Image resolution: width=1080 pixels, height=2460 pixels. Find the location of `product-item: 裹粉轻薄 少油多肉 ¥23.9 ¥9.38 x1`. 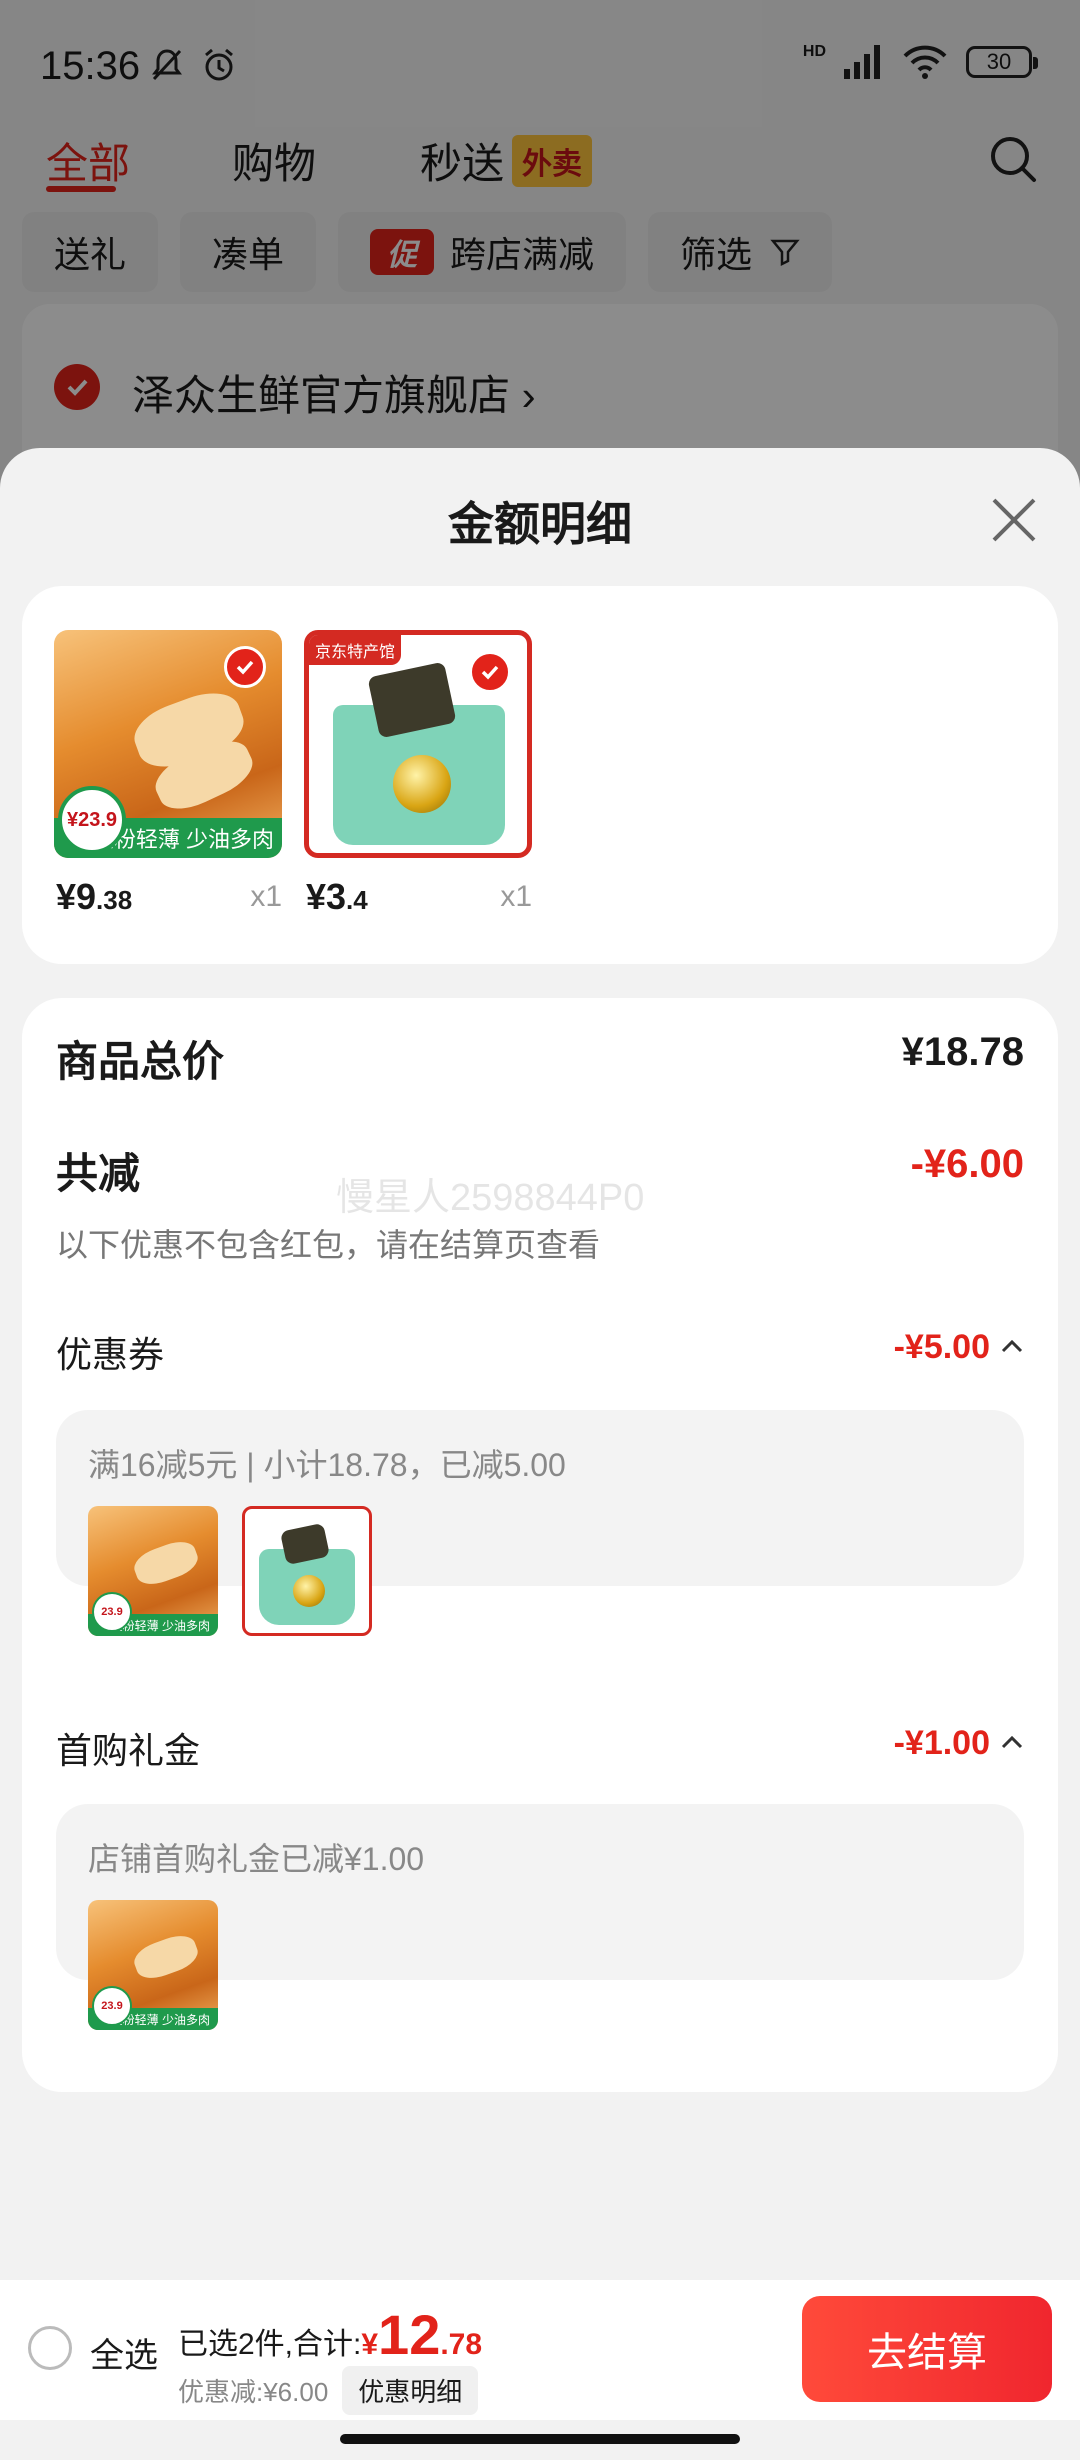

product-item: 裹粉轻薄 少油多肉 ¥23.9 ¥9.38 x1 is located at coordinates (169, 773).